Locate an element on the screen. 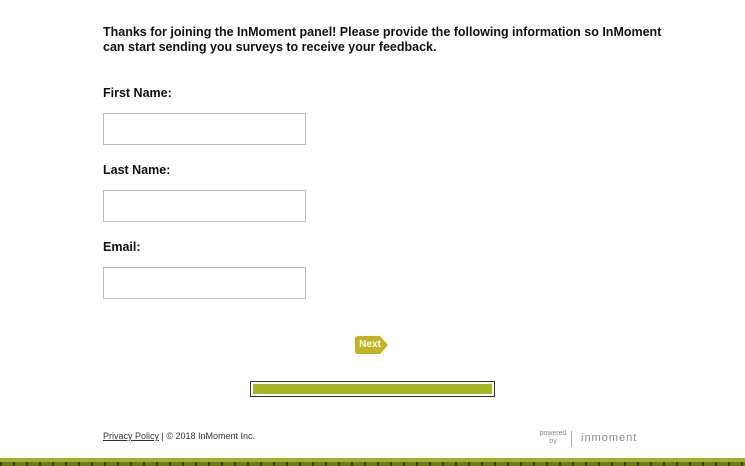 The image size is (745, 466). brand-name: inmoment is located at coordinates (609, 438).